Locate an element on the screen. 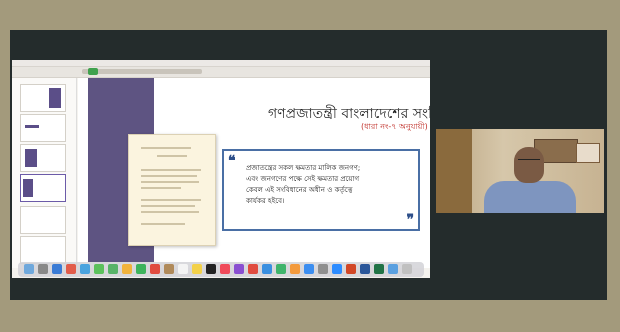 This screenshot has height=332, width=620. launchpad-icon is located at coordinates (43, 269).